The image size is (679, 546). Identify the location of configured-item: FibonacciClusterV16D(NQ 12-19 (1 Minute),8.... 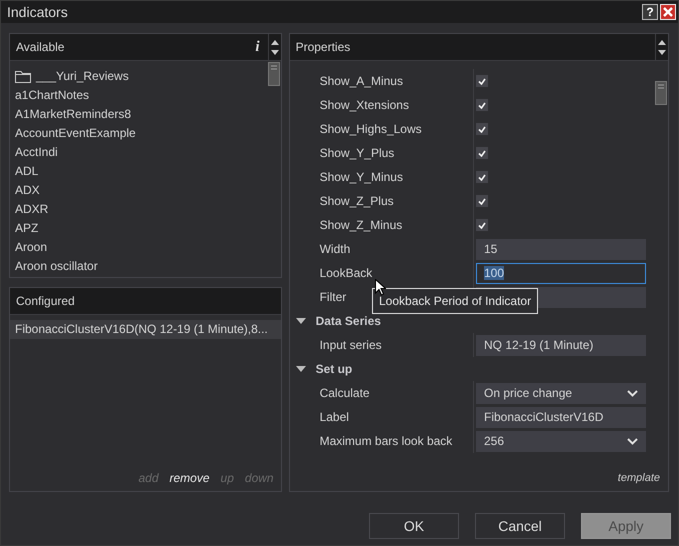
(145, 329).